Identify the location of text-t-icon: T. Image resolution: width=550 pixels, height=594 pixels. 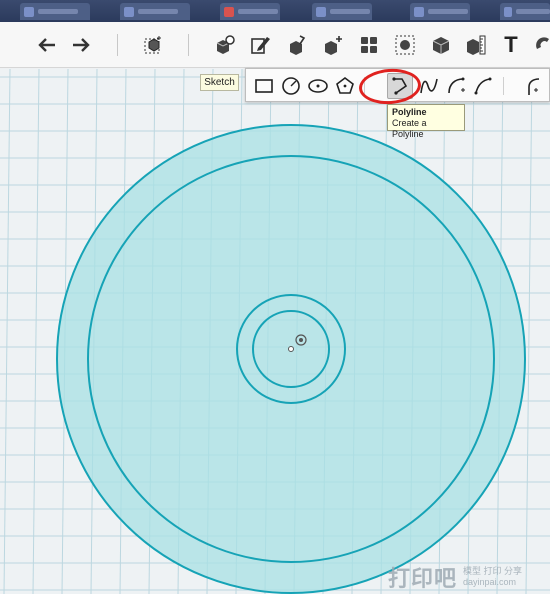
(511, 44).